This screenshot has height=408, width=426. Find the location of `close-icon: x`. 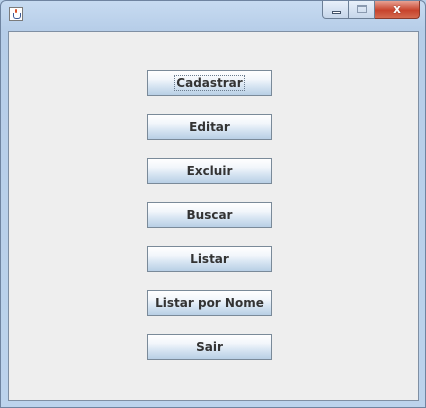

close-icon: x is located at coordinates (397, 9).